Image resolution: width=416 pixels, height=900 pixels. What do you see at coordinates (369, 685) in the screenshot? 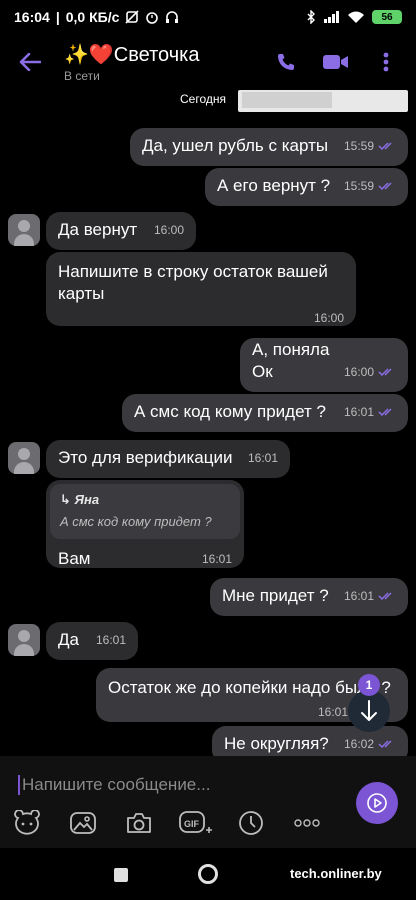
I see `unread-count-badge: 1` at bounding box center [369, 685].